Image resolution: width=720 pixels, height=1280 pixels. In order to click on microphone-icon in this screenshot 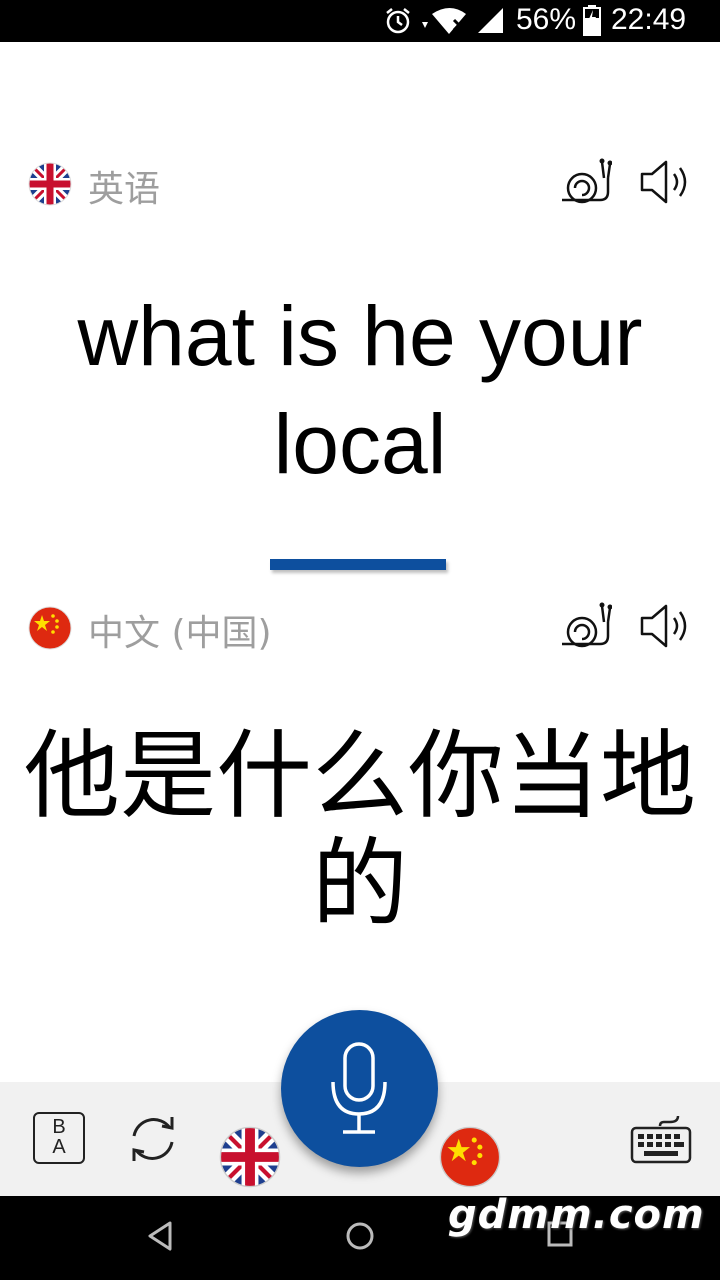, I will do `click(359, 1088)`.